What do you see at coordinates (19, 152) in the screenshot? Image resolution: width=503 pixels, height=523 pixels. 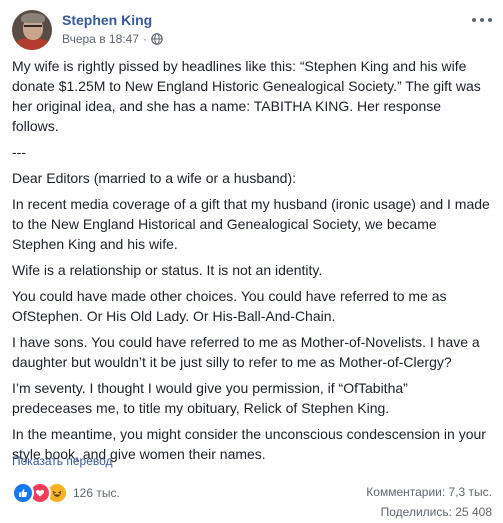 I see `post-paragraph: ---` at bounding box center [19, 152].